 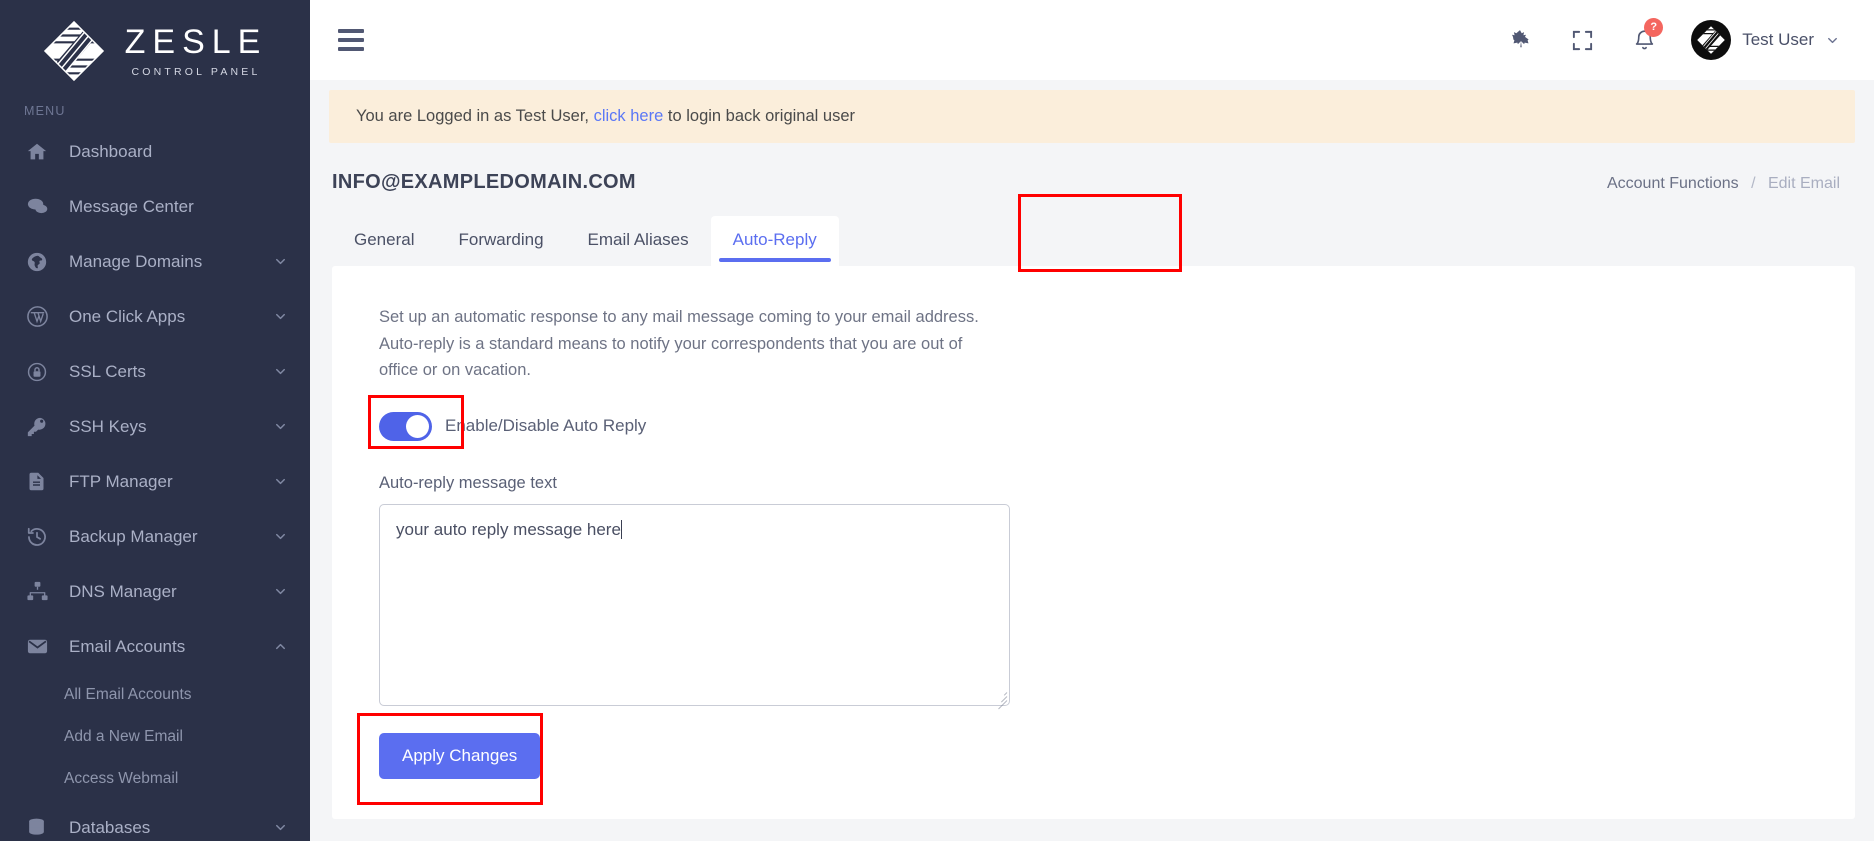 What do you see at coordinates (41, 427) in the screenshot?
I see `key-icon` at bounding box center [41, 427].